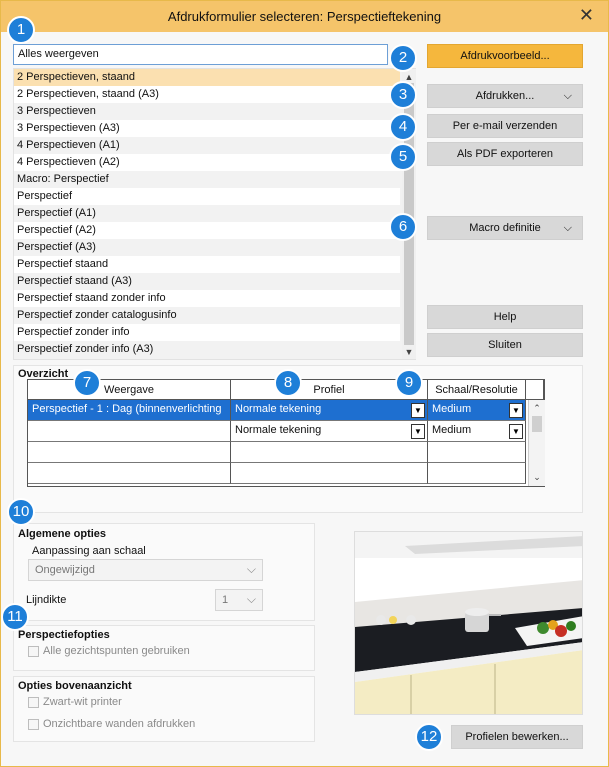  Describe the element at coordinates (119, 724) in the screenshot. I see `invisible-walls-label: Onzichtbare wanden afdrukken` at that location.